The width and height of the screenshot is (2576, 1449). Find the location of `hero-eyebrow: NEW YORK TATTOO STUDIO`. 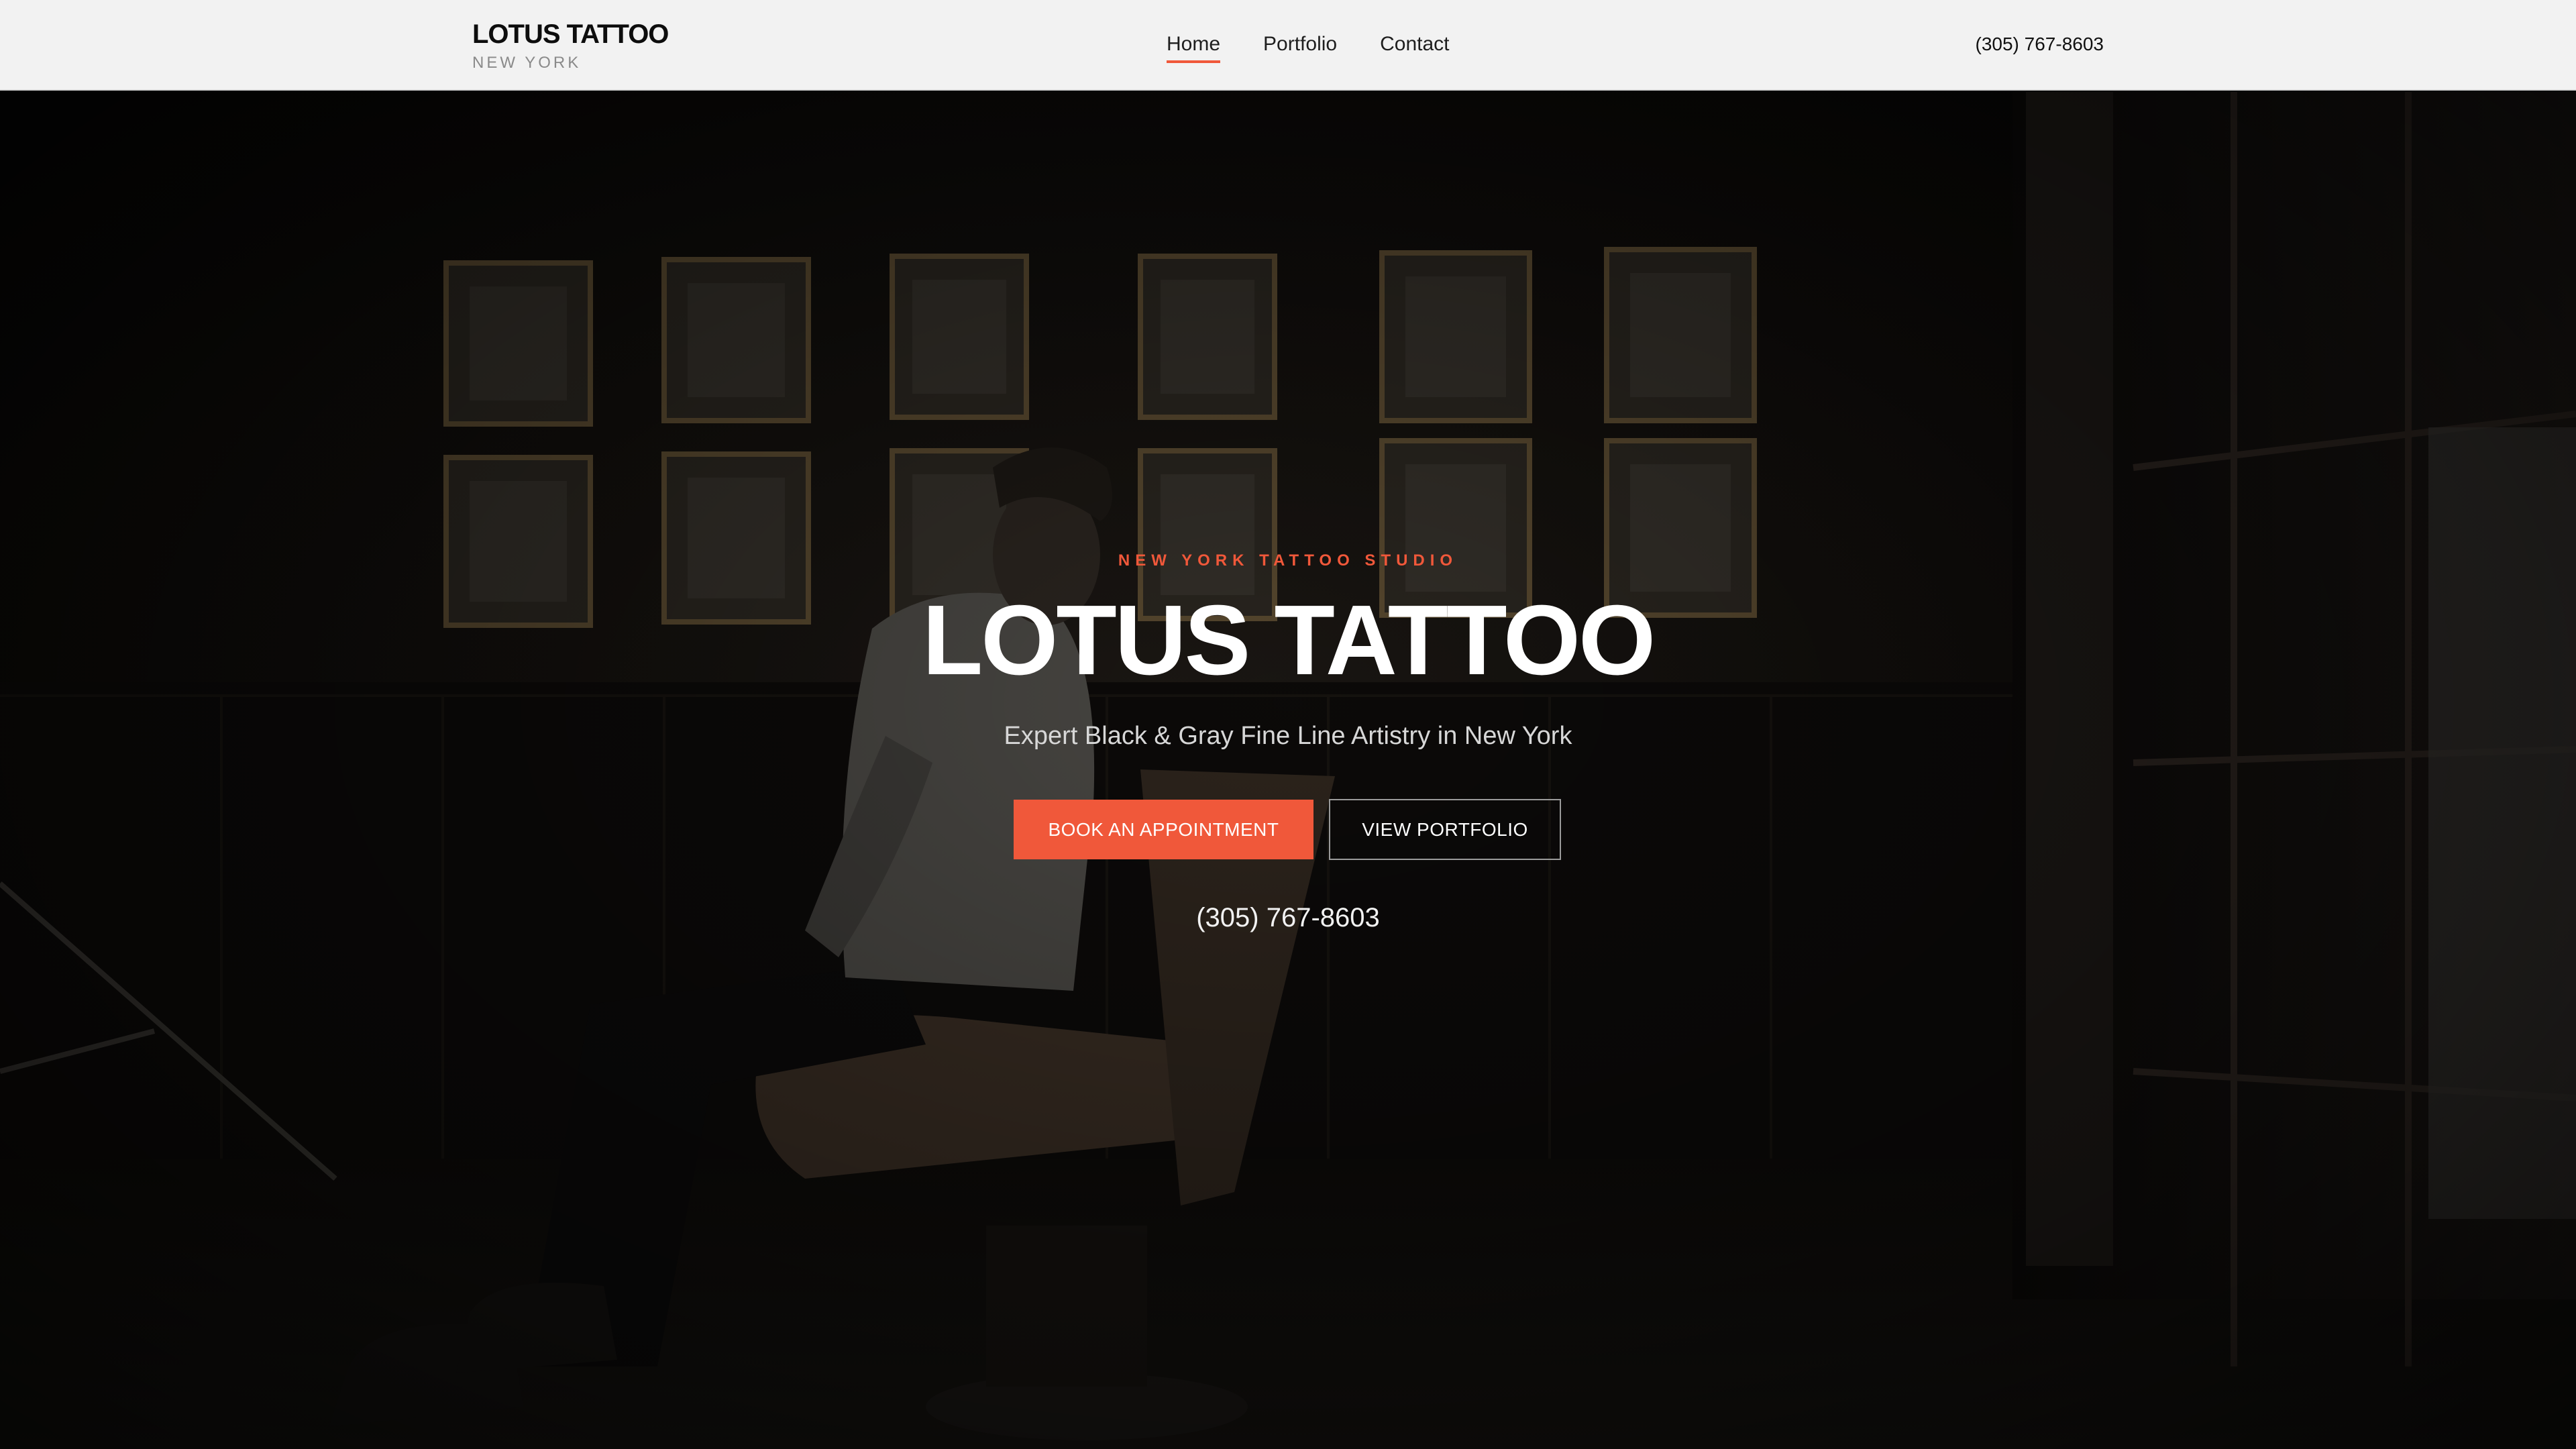

hero-eyebrow: NEW YORK TATTOO STUDIO is located at coordinates (1288, 560).